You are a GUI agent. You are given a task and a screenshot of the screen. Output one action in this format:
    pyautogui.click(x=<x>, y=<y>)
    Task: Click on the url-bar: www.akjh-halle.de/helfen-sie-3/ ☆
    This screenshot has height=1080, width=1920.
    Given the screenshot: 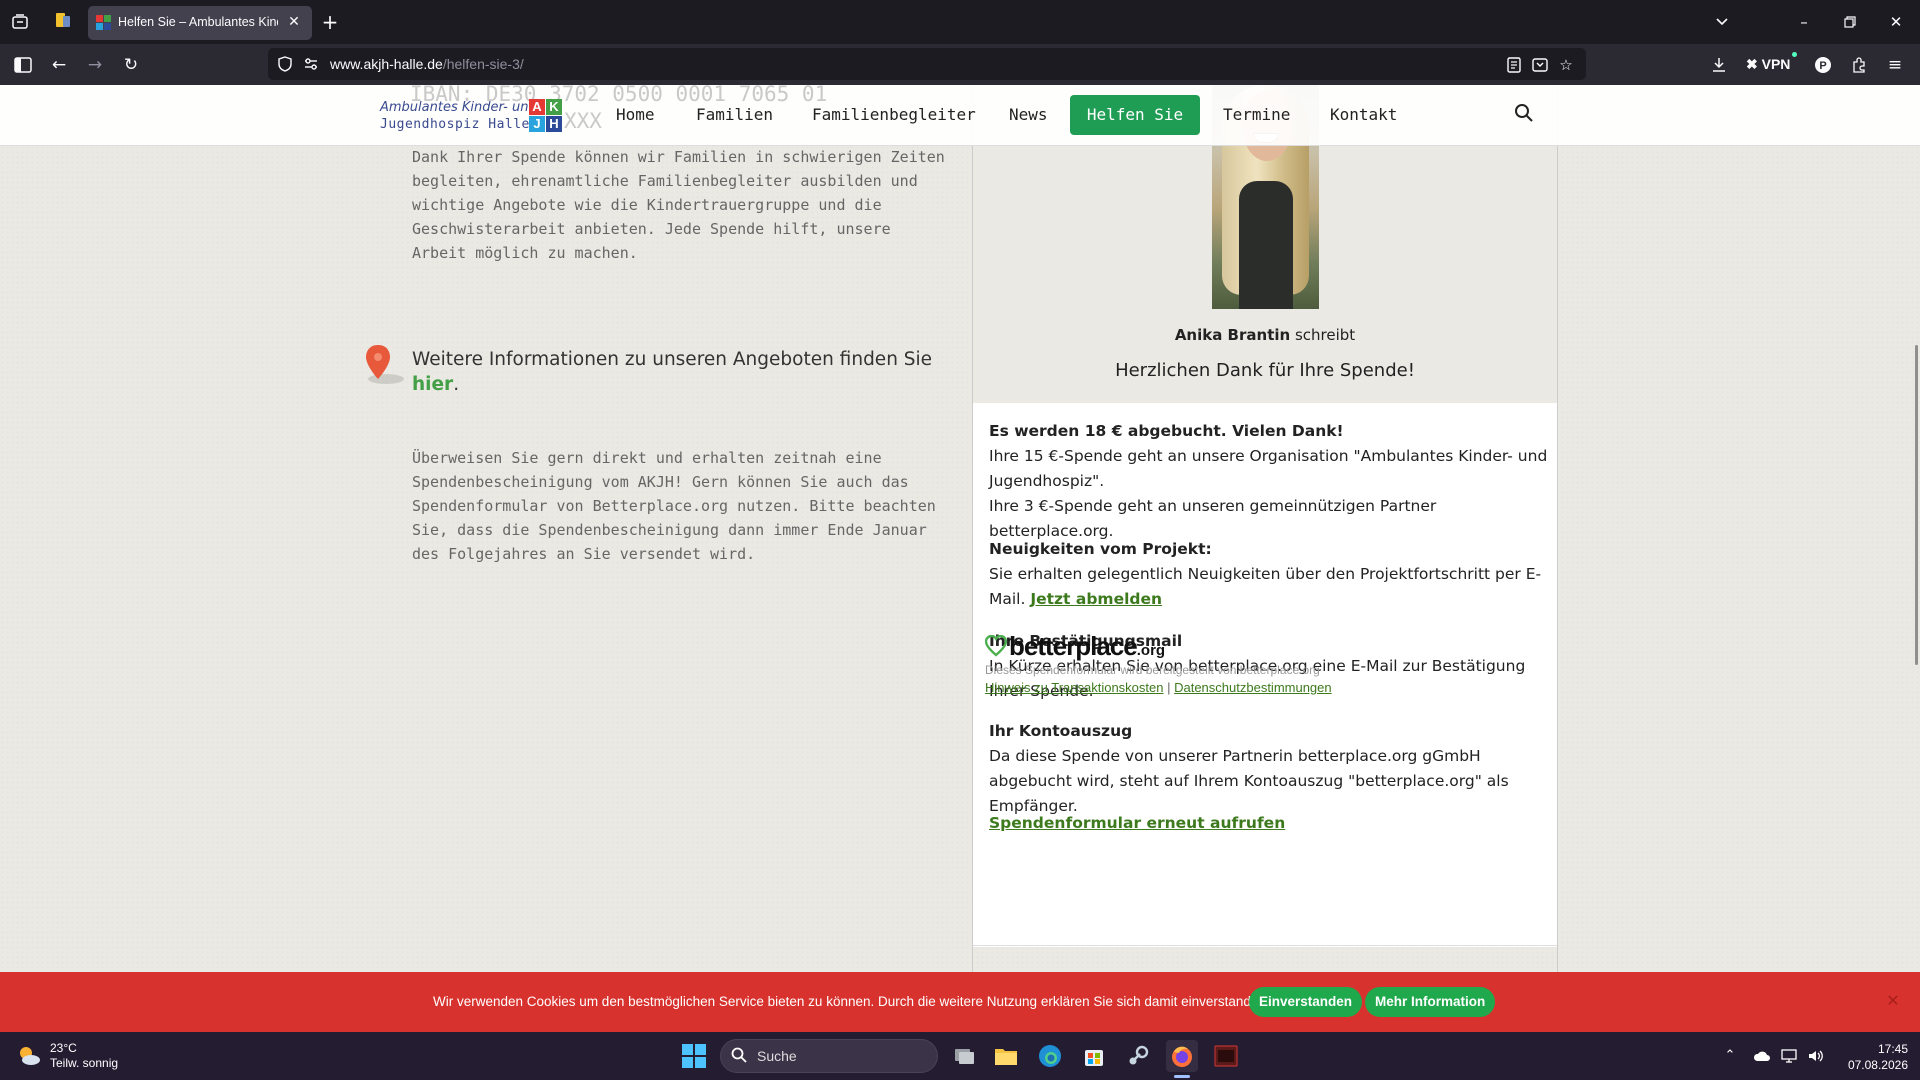 What is the action you would take?
    pyautogui.click(x=927, y=64)
    